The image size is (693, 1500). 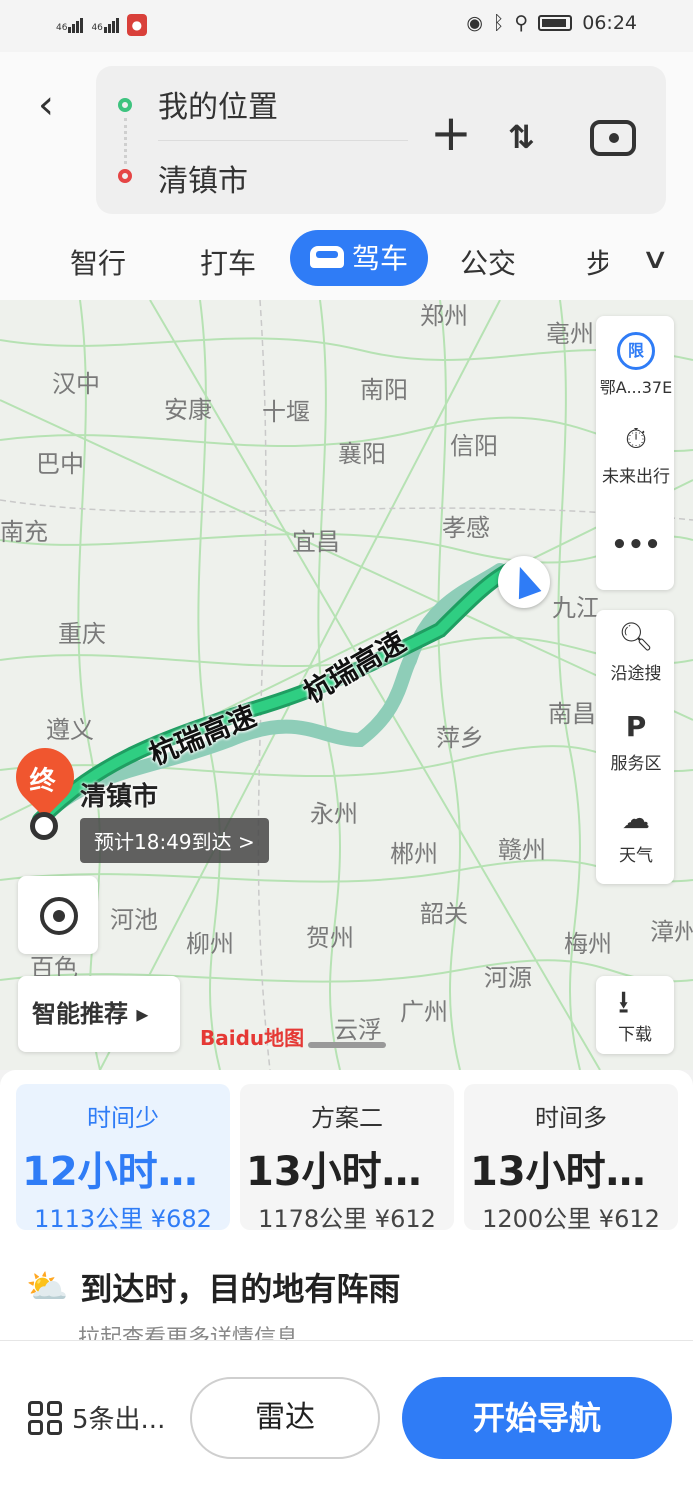 I want to click on plan-card-3: 时间多 13小时44分 1200公里 ¥612, so click(x=571, y=1158).